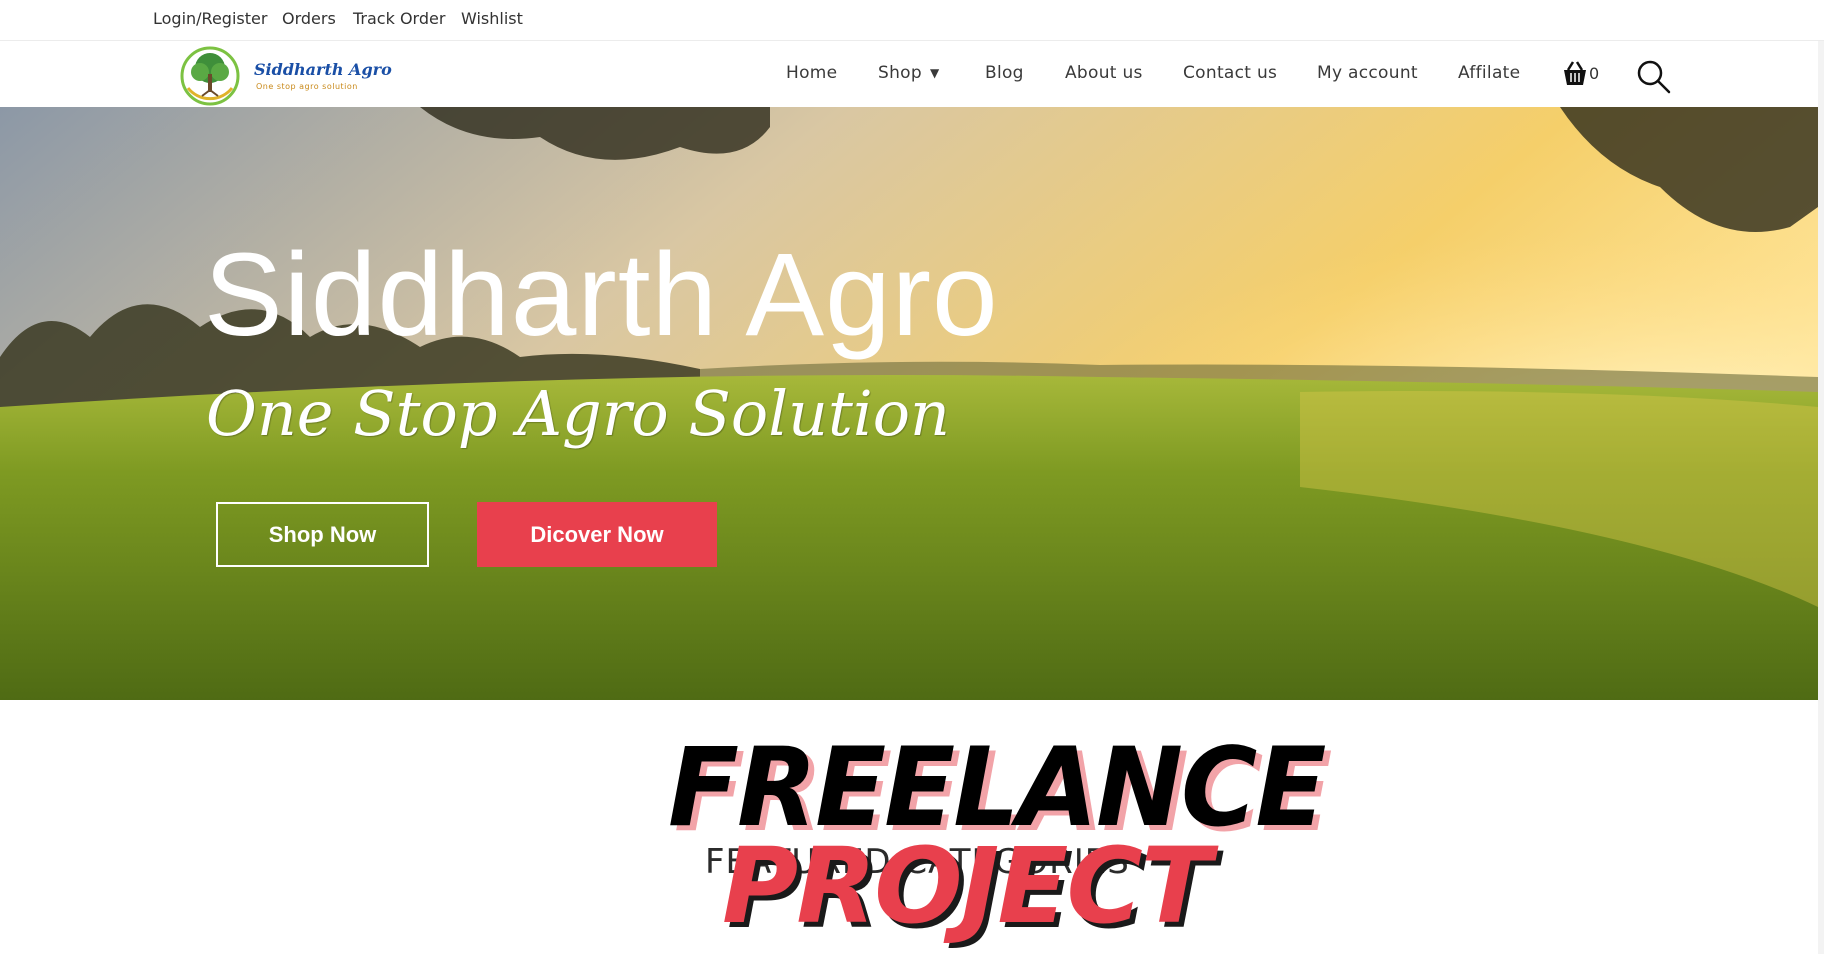 The image size is (1824, 954). Describe the element at coordinates (1004, 73) in the screenshot. I see `nav-blog: Blog` at that location.